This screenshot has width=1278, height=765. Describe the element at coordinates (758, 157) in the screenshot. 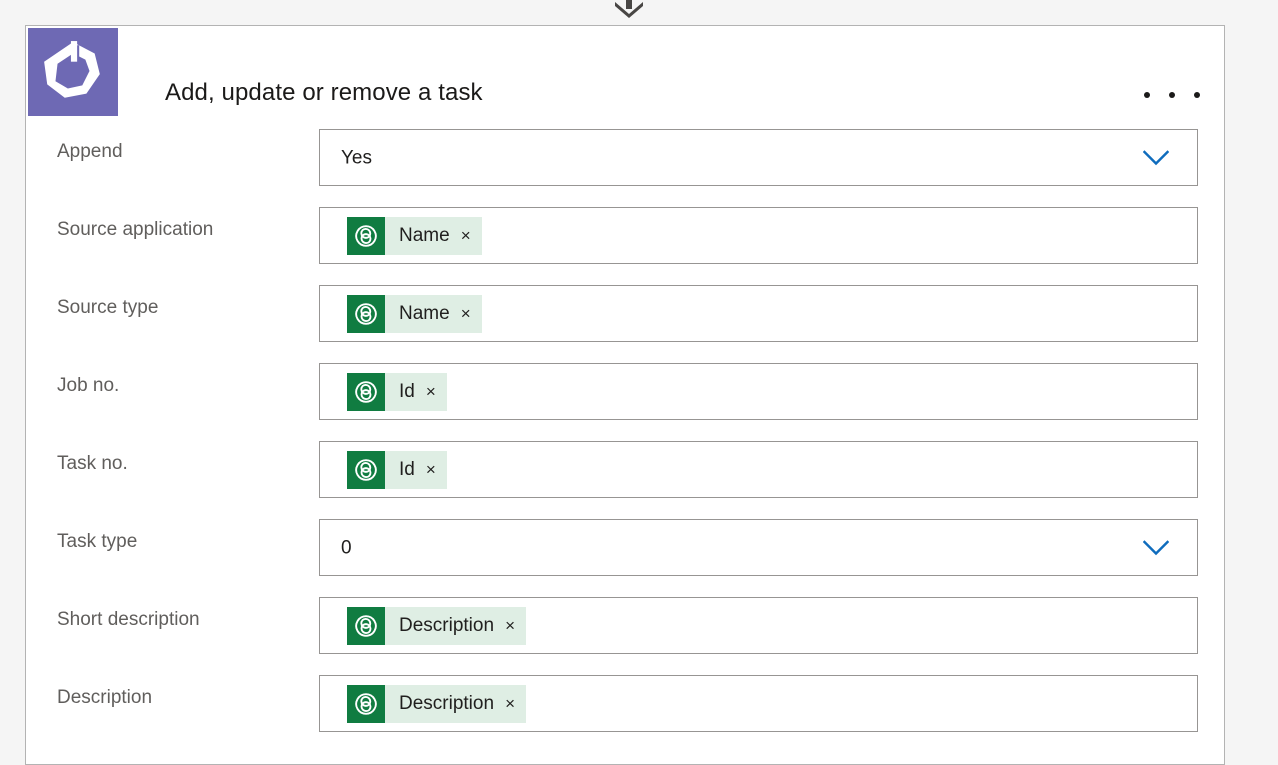

I see `append-dropdown: Yes` at that location.